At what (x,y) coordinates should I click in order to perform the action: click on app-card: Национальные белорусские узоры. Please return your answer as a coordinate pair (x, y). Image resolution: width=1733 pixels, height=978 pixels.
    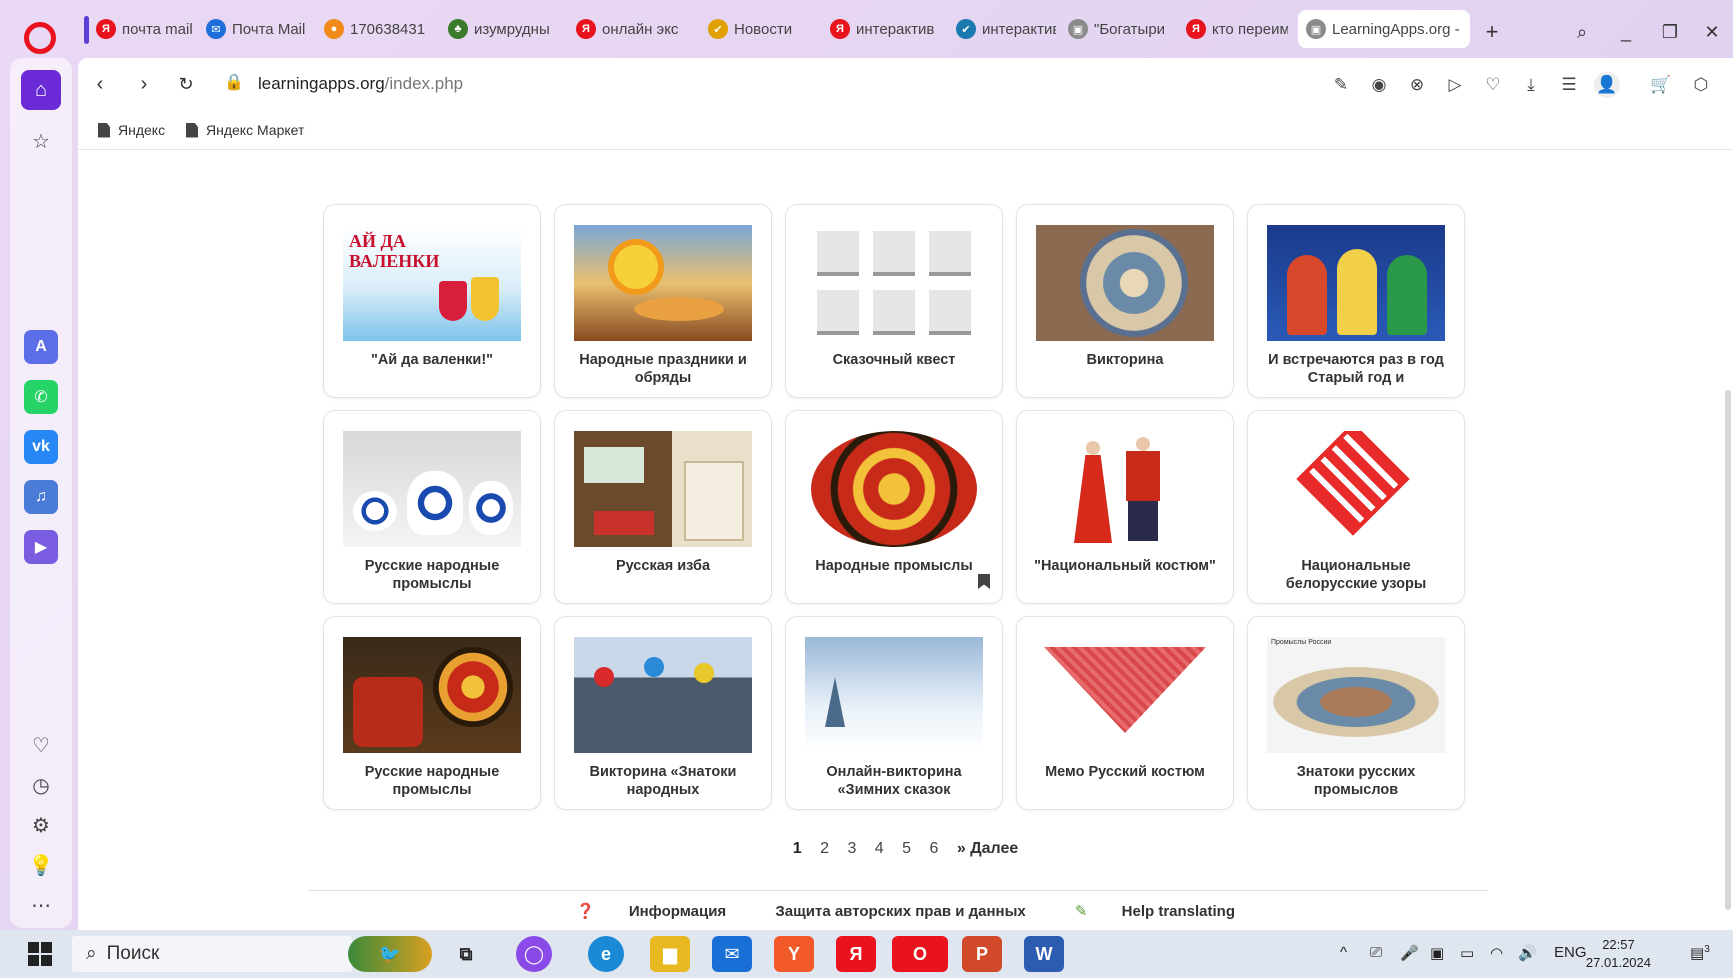
    Looking at the image, I should click on (1356, 507).